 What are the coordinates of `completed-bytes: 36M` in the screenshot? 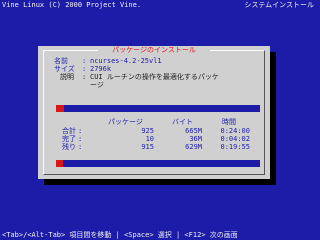 It's located at (195, 139).